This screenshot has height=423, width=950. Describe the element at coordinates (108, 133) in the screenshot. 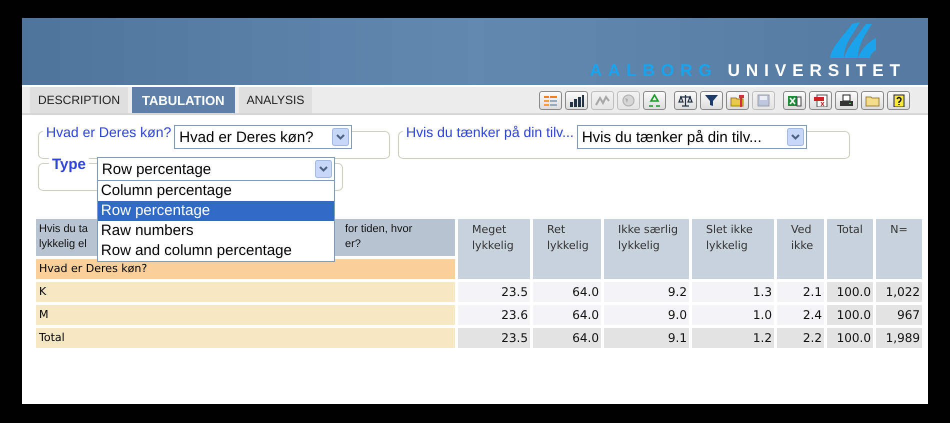

I see `filter-legend: Hvad er Deres køn?` at that location.